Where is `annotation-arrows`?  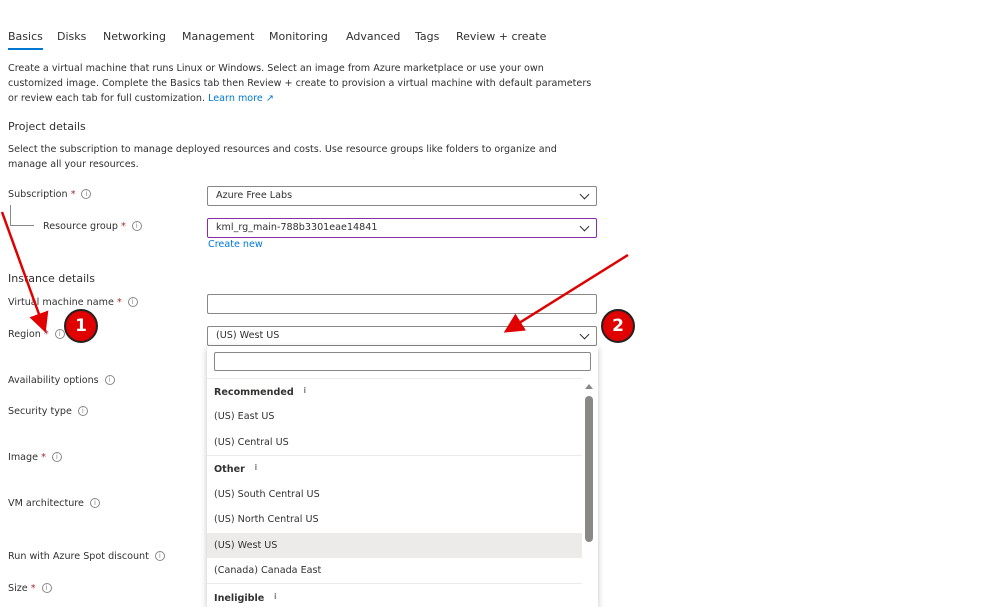
annotation-arrows is located at coordinates (314, 272).